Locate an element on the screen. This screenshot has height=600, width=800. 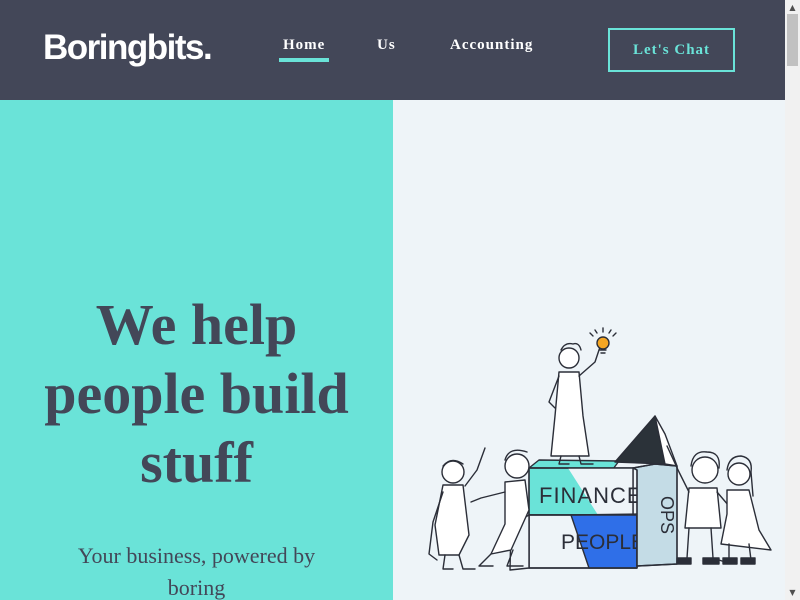
brand-logo: Boringbits. is located at coordinates (128, 48).